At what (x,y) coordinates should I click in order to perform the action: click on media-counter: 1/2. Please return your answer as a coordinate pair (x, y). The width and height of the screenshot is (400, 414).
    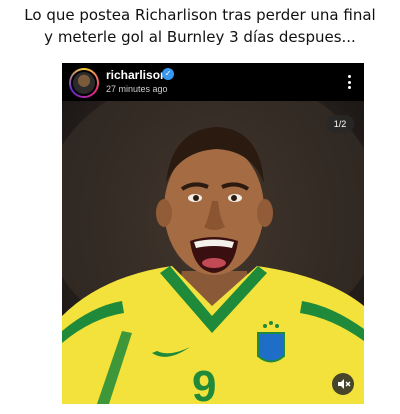
    Looking at the image, I should click on (340, 124).